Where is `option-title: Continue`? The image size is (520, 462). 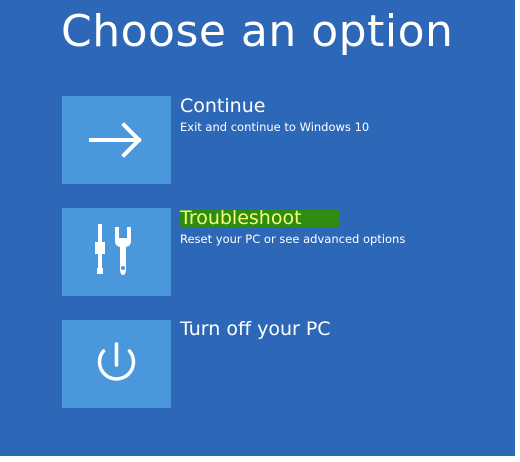 option-title: Continue is located at coordinates (223, 106).